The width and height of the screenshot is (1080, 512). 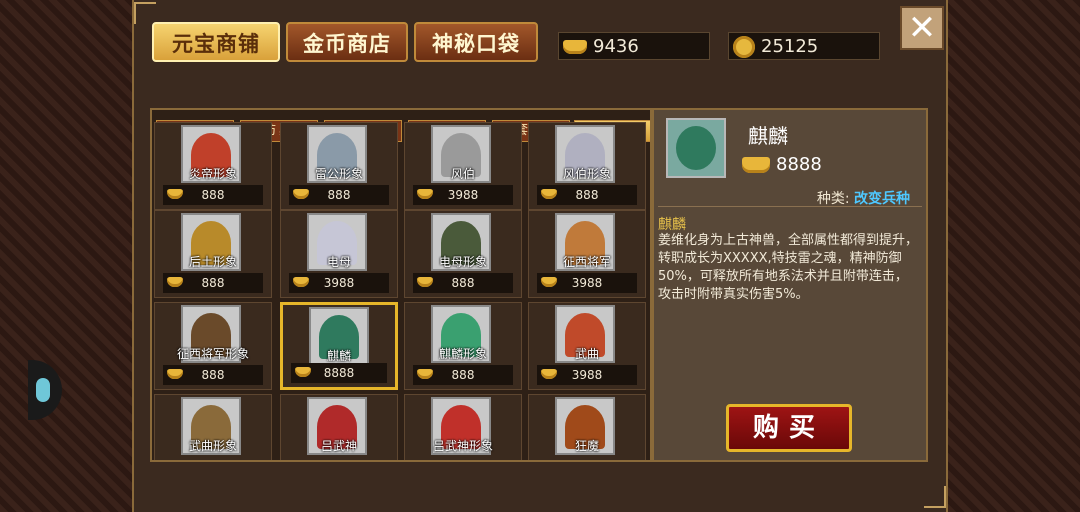 I want to click on item-cell: 武曲 3988, so click(x=587, y=346).